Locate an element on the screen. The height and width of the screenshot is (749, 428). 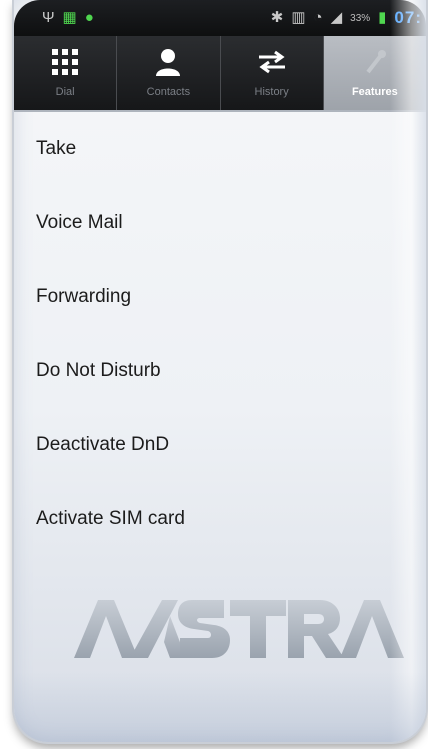
tab-history: History is located at coordinates (272, 73).